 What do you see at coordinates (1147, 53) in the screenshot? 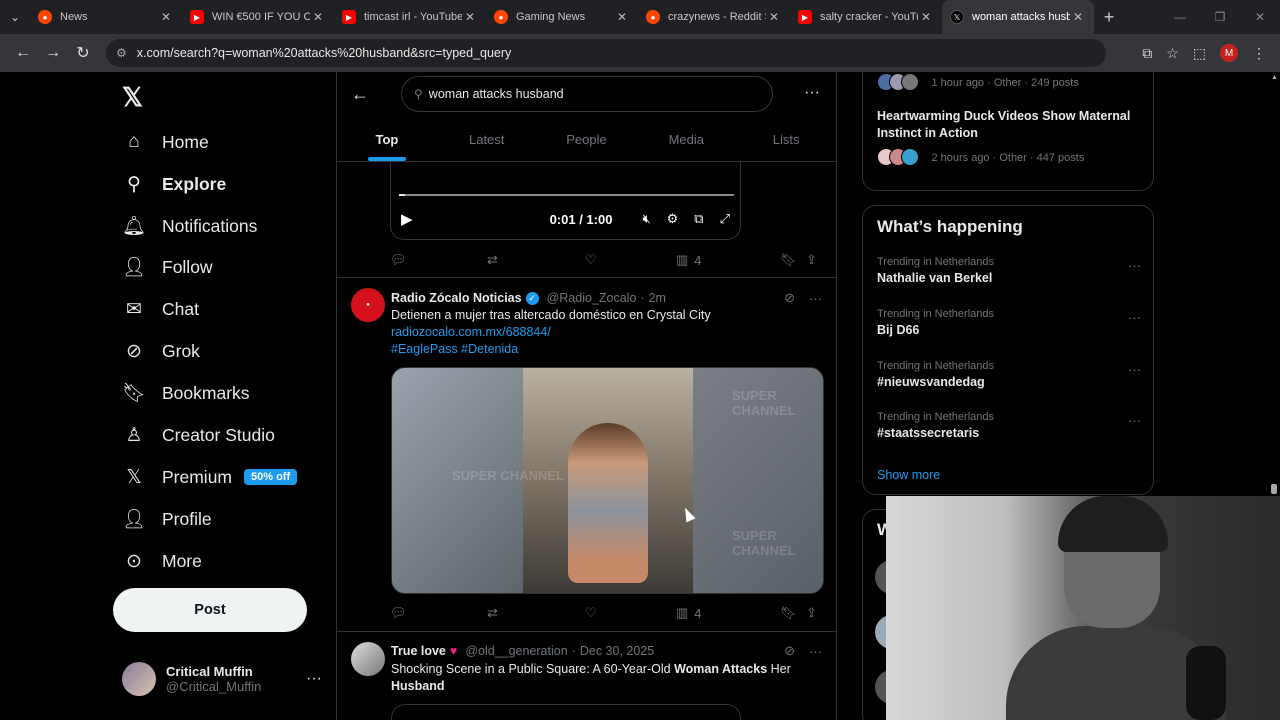
I see `install-app-icon: ⧉` at bounding box center [1147, 53].